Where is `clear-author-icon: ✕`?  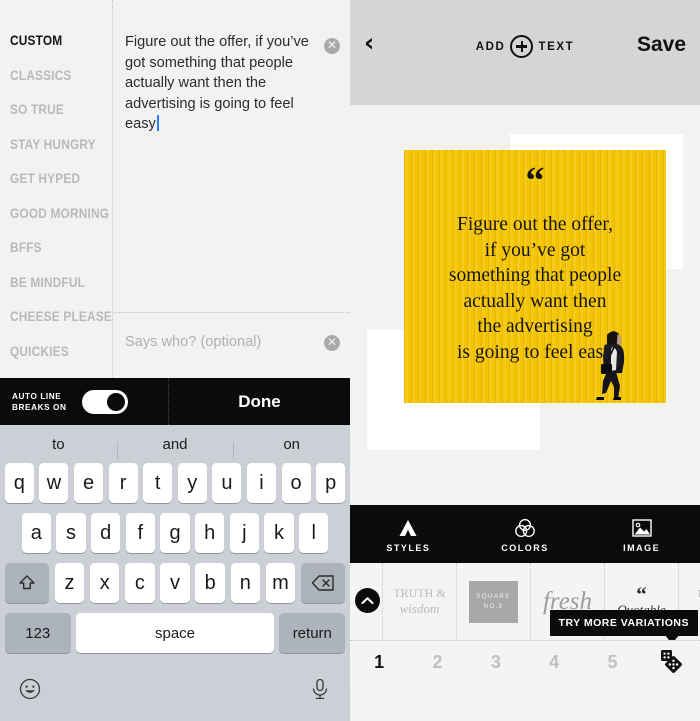 clear-author-icon: ✕ is located at coordinates (332, 343).